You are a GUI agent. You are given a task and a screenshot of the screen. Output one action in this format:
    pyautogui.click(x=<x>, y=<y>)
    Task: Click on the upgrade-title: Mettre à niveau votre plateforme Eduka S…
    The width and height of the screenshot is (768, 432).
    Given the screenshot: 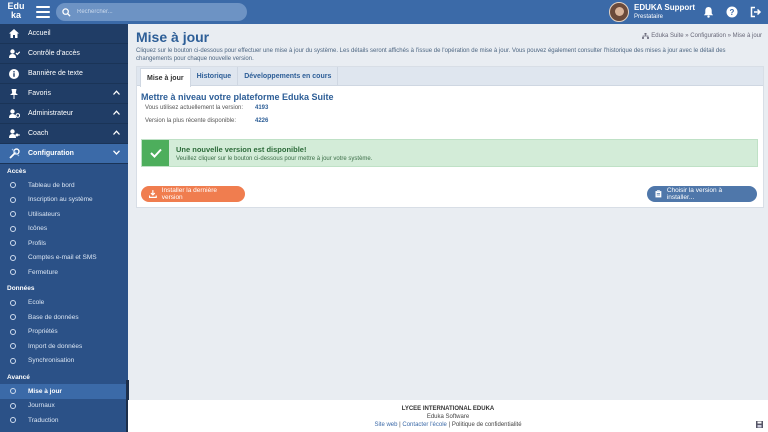 What is the action you would take?
    pyautogui.click(x=237, y=97)
    